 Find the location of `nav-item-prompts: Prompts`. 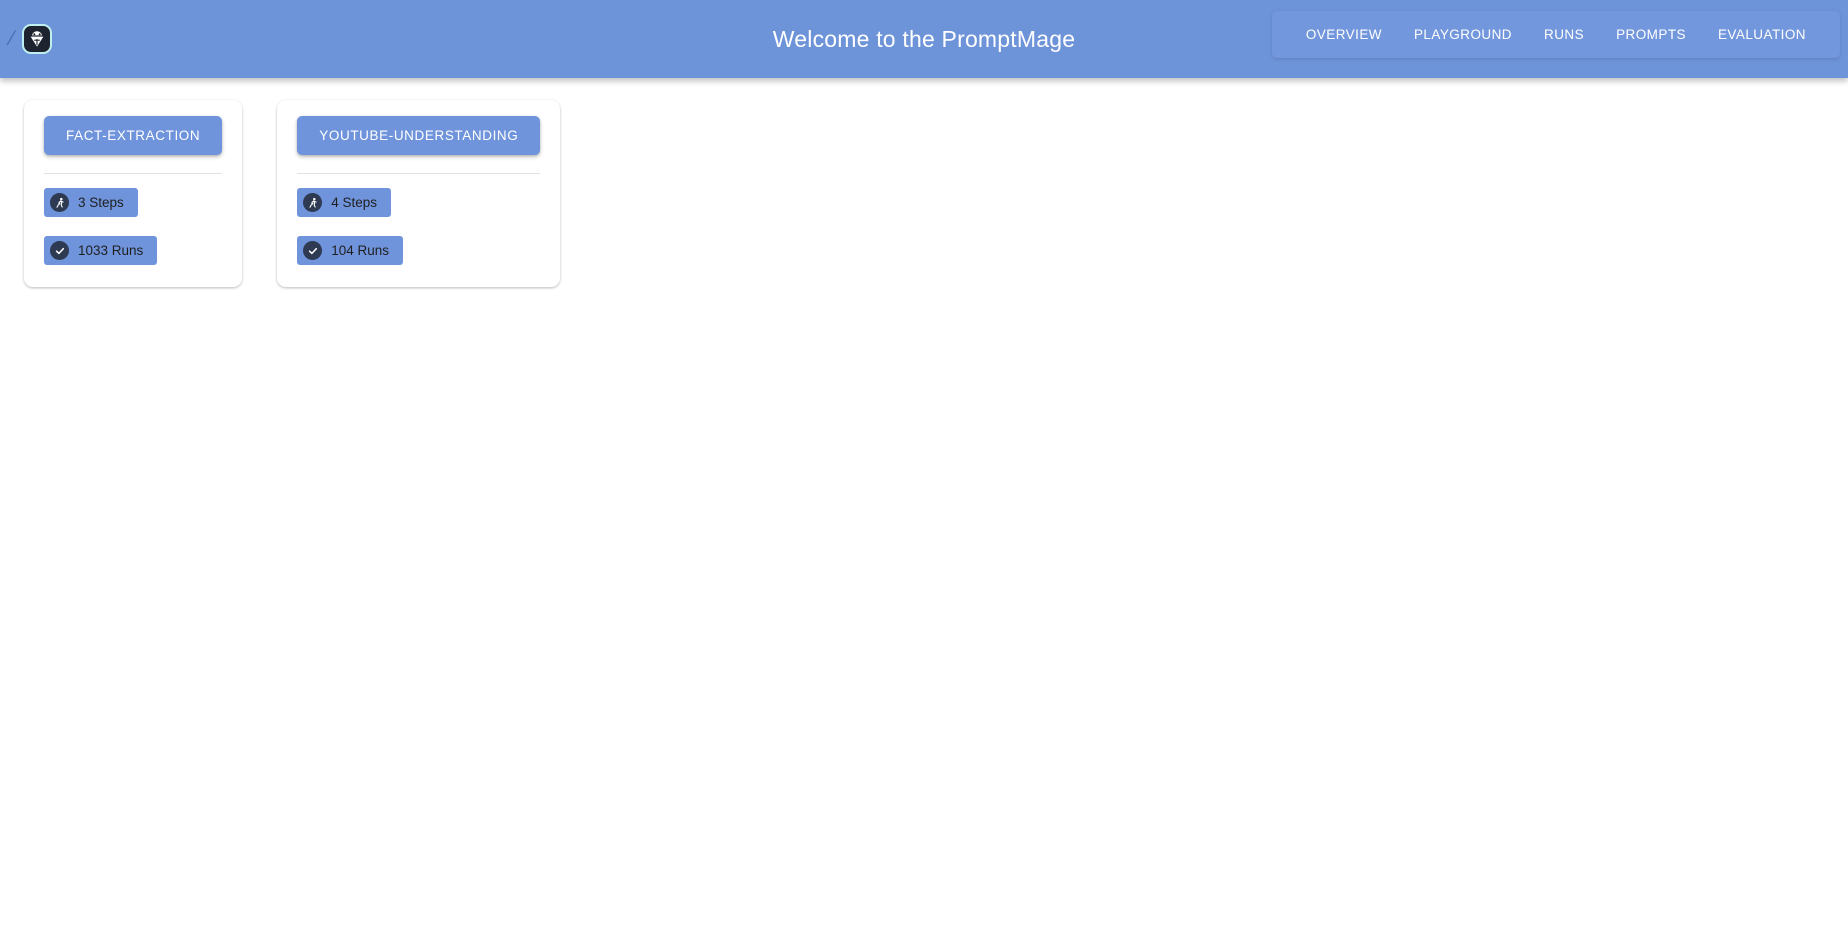

nav-item-prompts: Prompts is located at coordinates (1651, 34).